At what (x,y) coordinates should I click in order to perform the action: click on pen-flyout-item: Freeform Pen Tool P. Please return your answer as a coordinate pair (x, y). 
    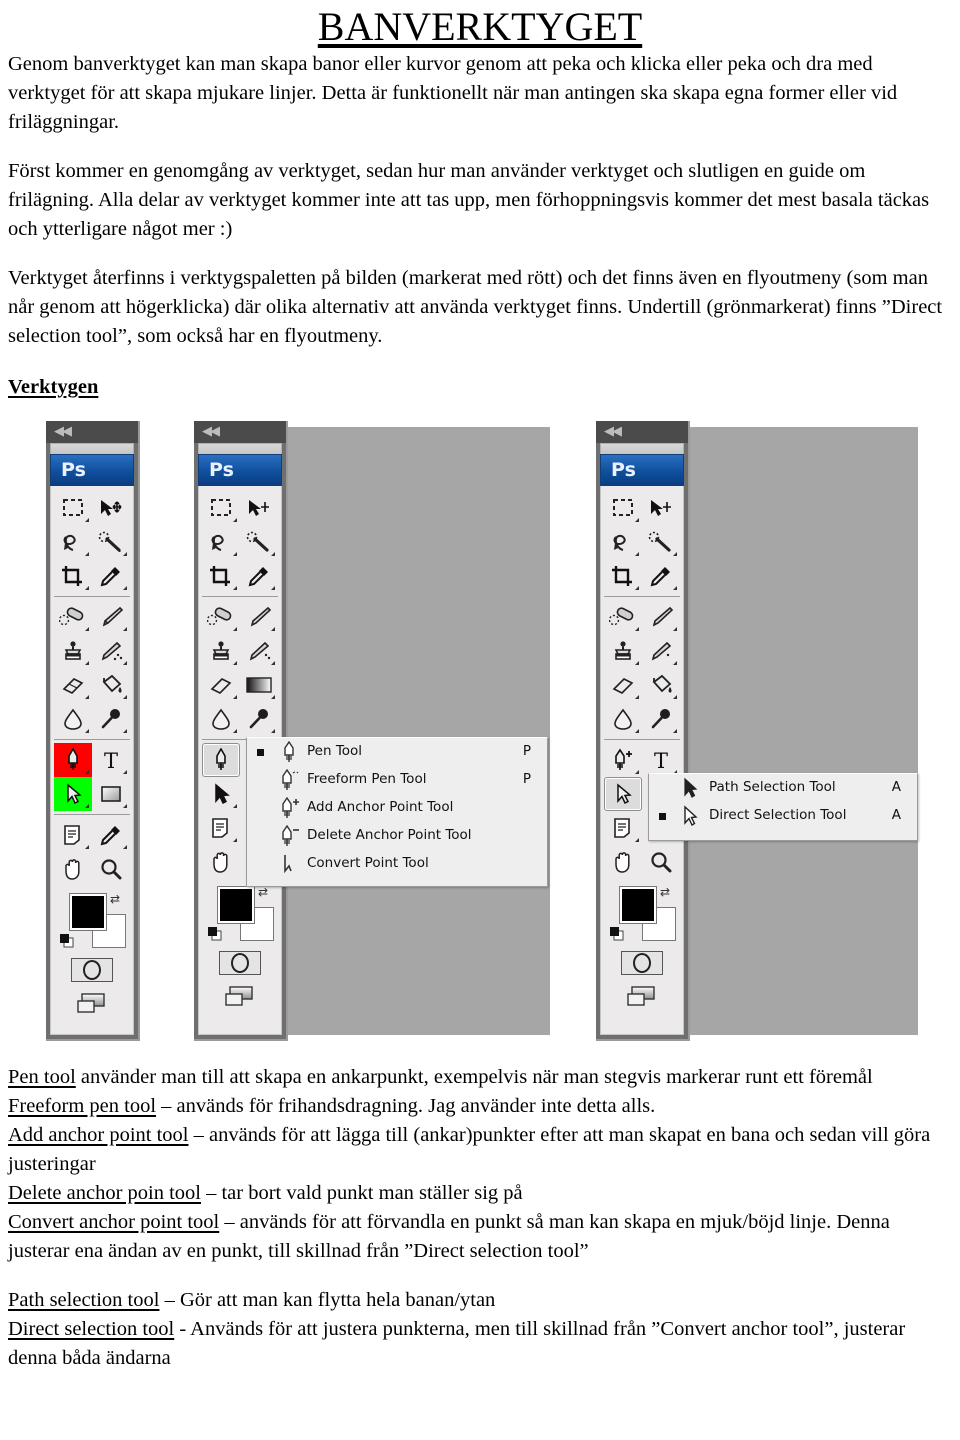
    Looking at the image, I should click on (397, 780).